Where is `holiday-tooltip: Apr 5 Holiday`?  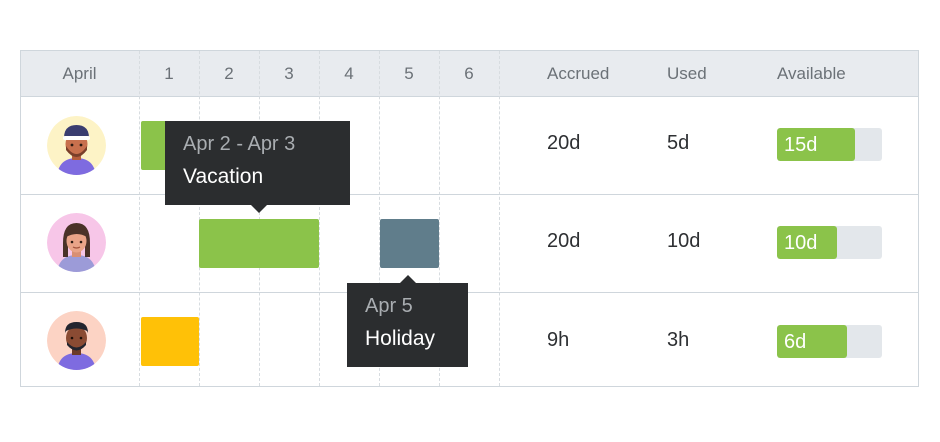
holiday-tooltip: Apr 5 Holiday is located at coordinates (407, 325).